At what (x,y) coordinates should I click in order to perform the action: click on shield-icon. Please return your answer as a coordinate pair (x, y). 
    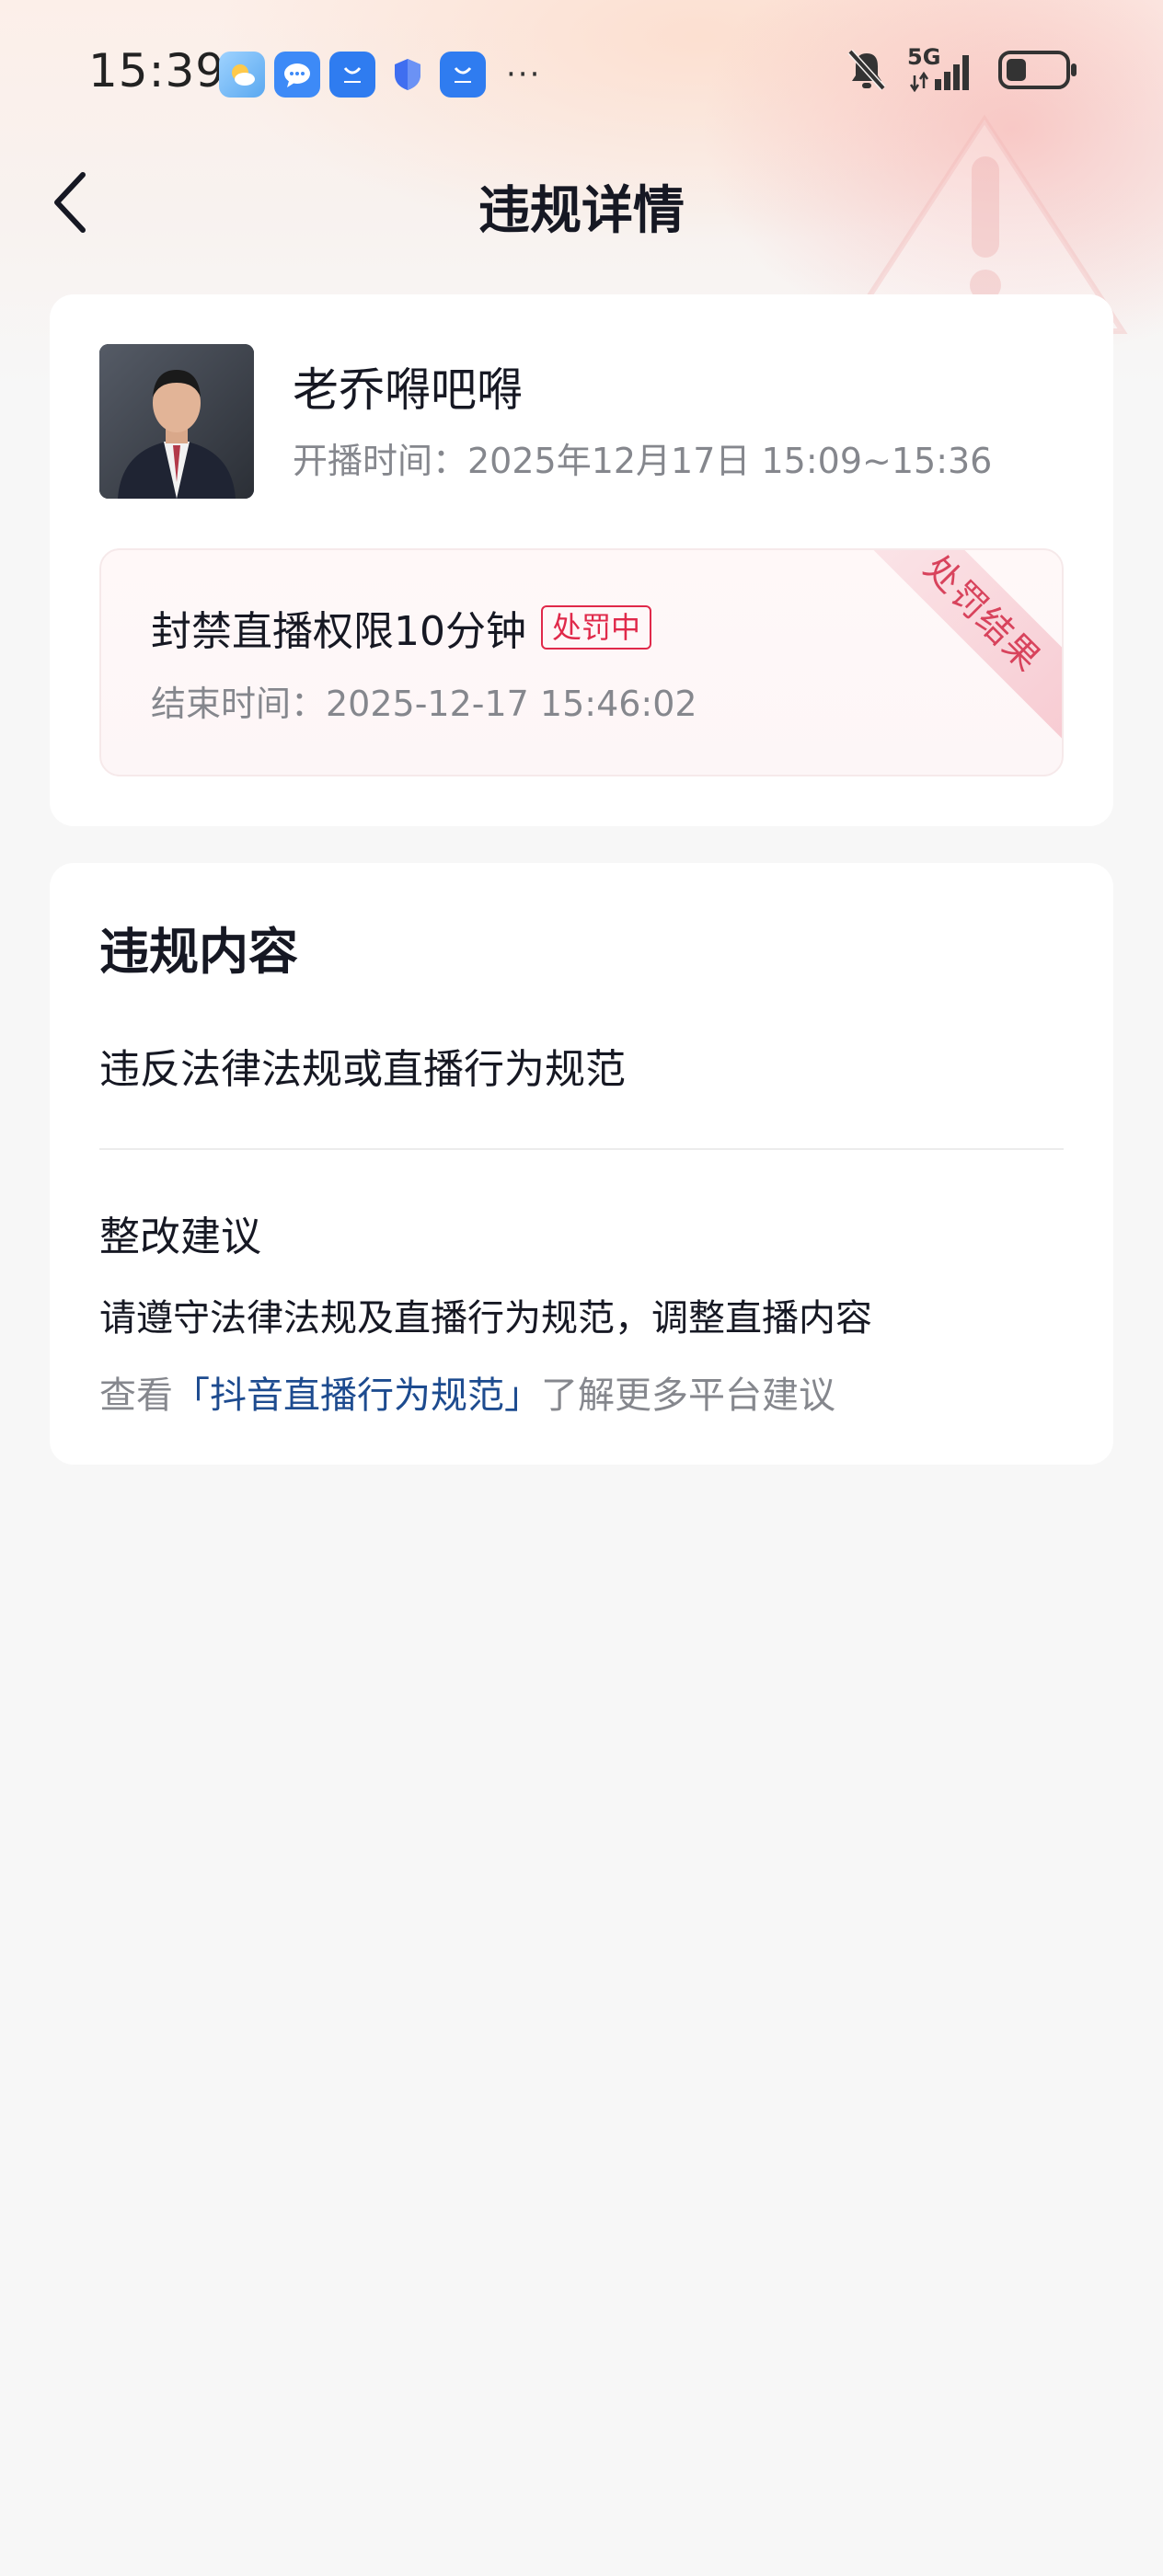
    Looking at the image, I should click on (408, 75).